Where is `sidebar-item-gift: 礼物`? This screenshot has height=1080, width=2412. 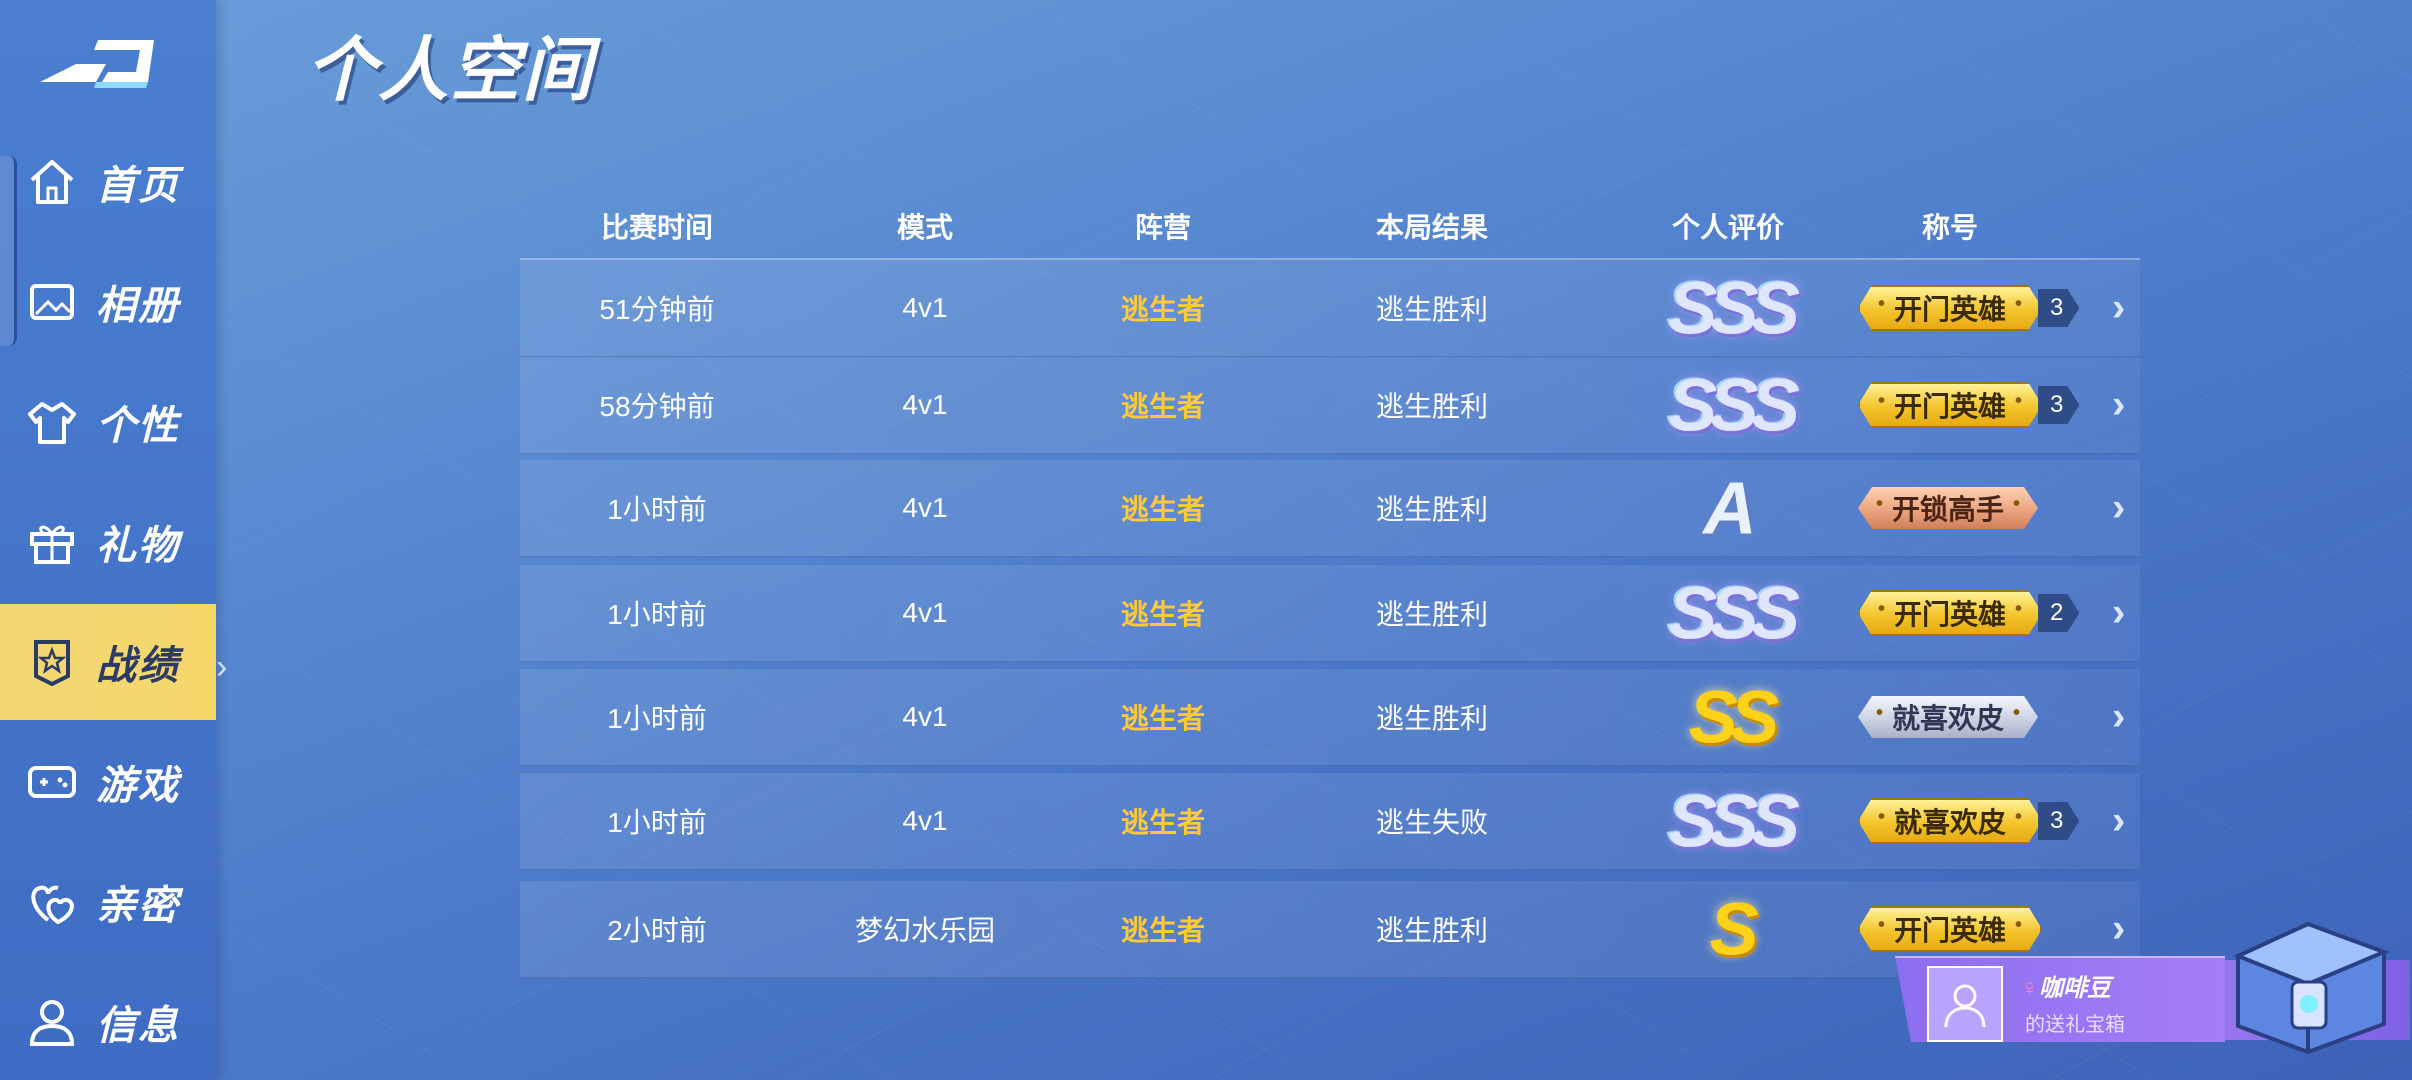
sidebar-item-gift: 礼物 is located at coordinates (108, 542).